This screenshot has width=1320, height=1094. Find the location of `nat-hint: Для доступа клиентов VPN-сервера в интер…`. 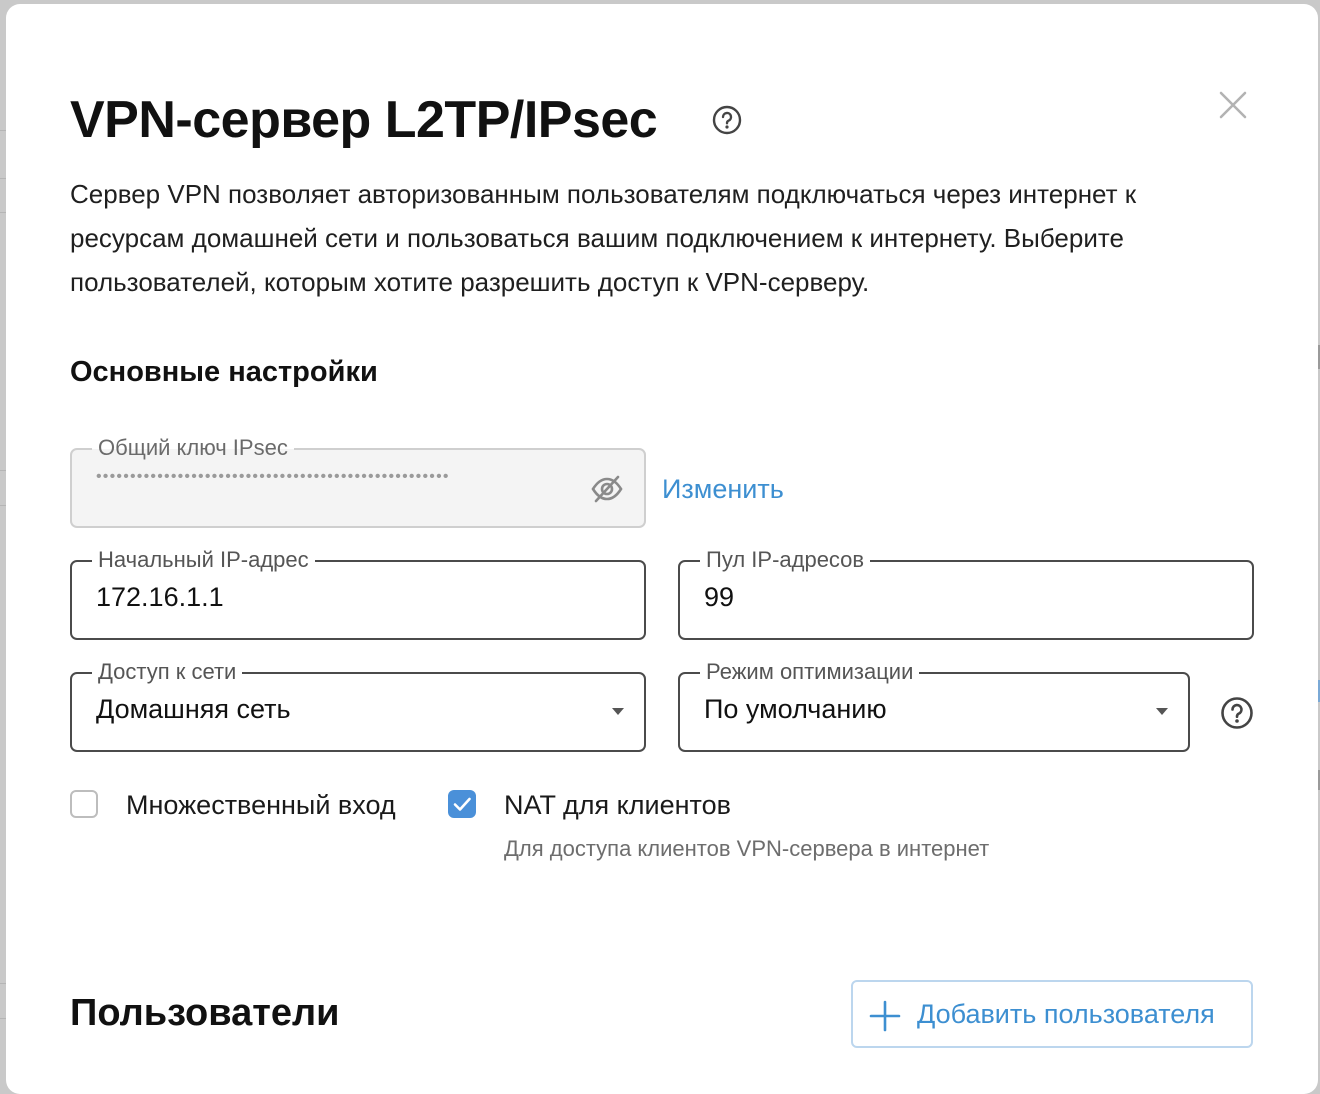

nat-hint: Для доступа клиентов VPN-сервера в интер… is located at coordinates (747, 848).